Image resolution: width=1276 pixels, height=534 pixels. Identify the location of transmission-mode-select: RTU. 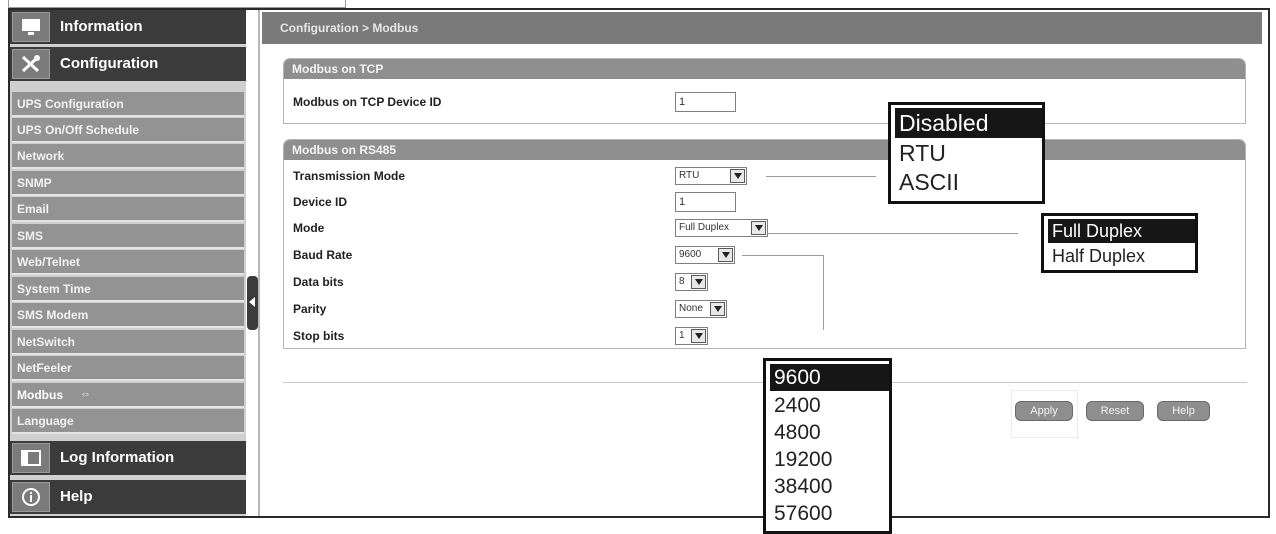
(711, 176).